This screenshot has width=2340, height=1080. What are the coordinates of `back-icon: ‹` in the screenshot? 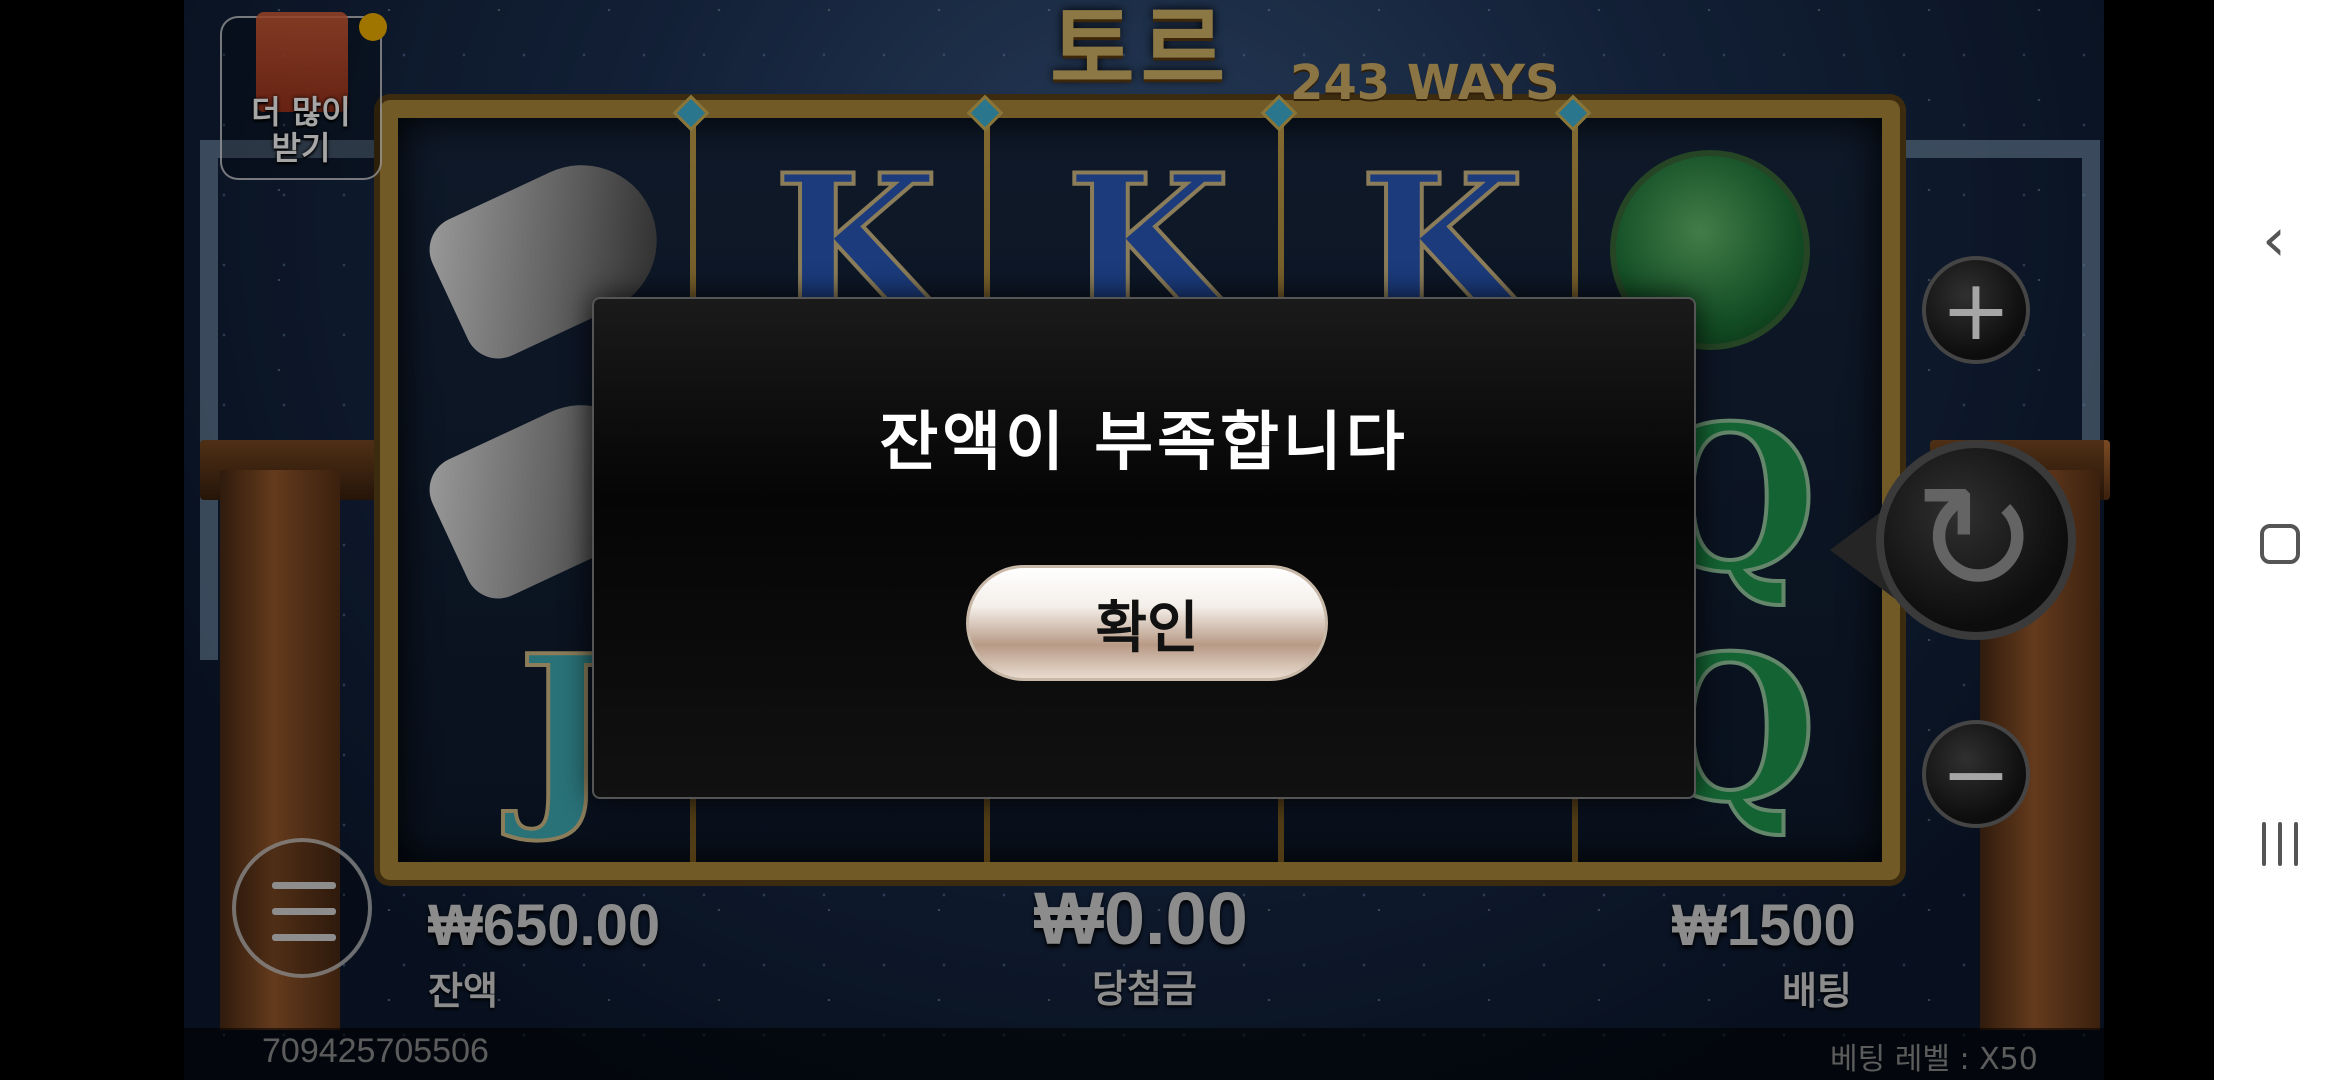 It's located at (2282, 240).